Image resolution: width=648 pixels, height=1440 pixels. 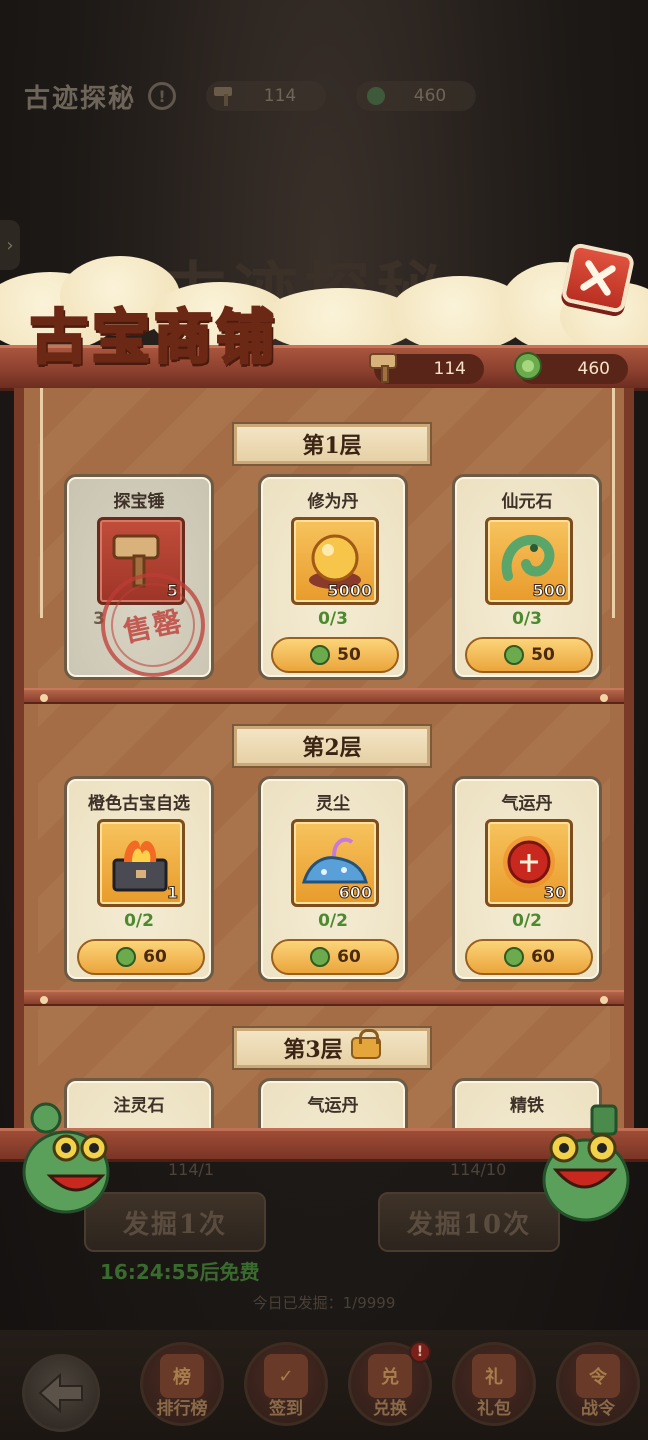 What do you see at coordinates (162, 96) in the screenshot?
I see `info-icon: !` at bounding box center [162, 96].